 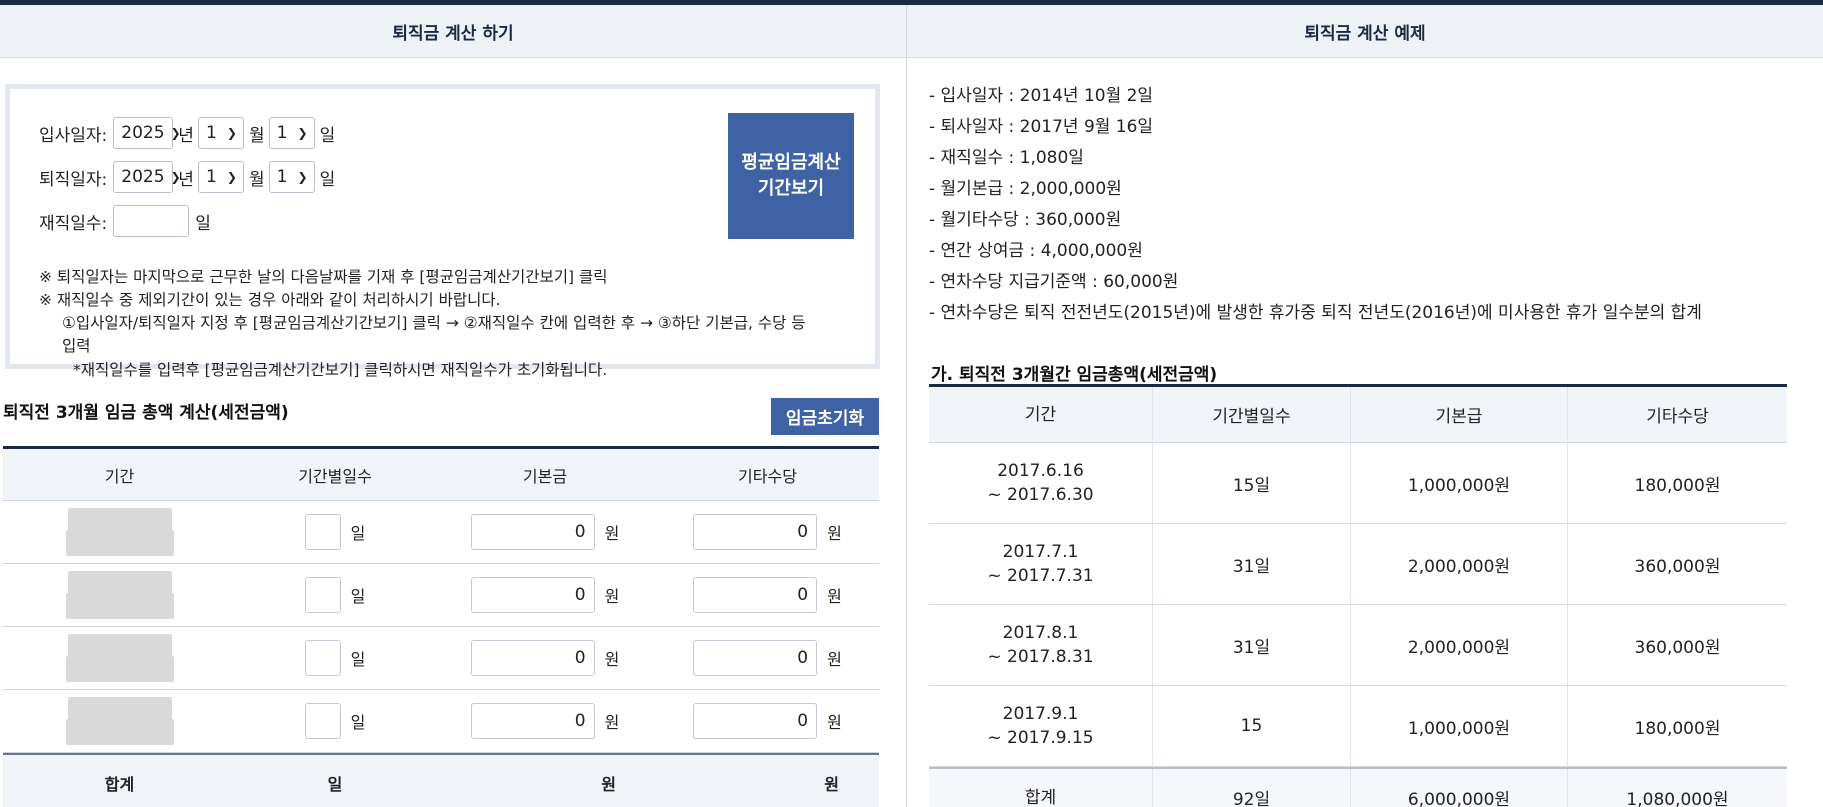 What do you see at coordinates (1041, 726) in the screenshot?
I see `period-cell: 2017.9.1 ~ 2017.9.15` at bounding box center [1041, 726].